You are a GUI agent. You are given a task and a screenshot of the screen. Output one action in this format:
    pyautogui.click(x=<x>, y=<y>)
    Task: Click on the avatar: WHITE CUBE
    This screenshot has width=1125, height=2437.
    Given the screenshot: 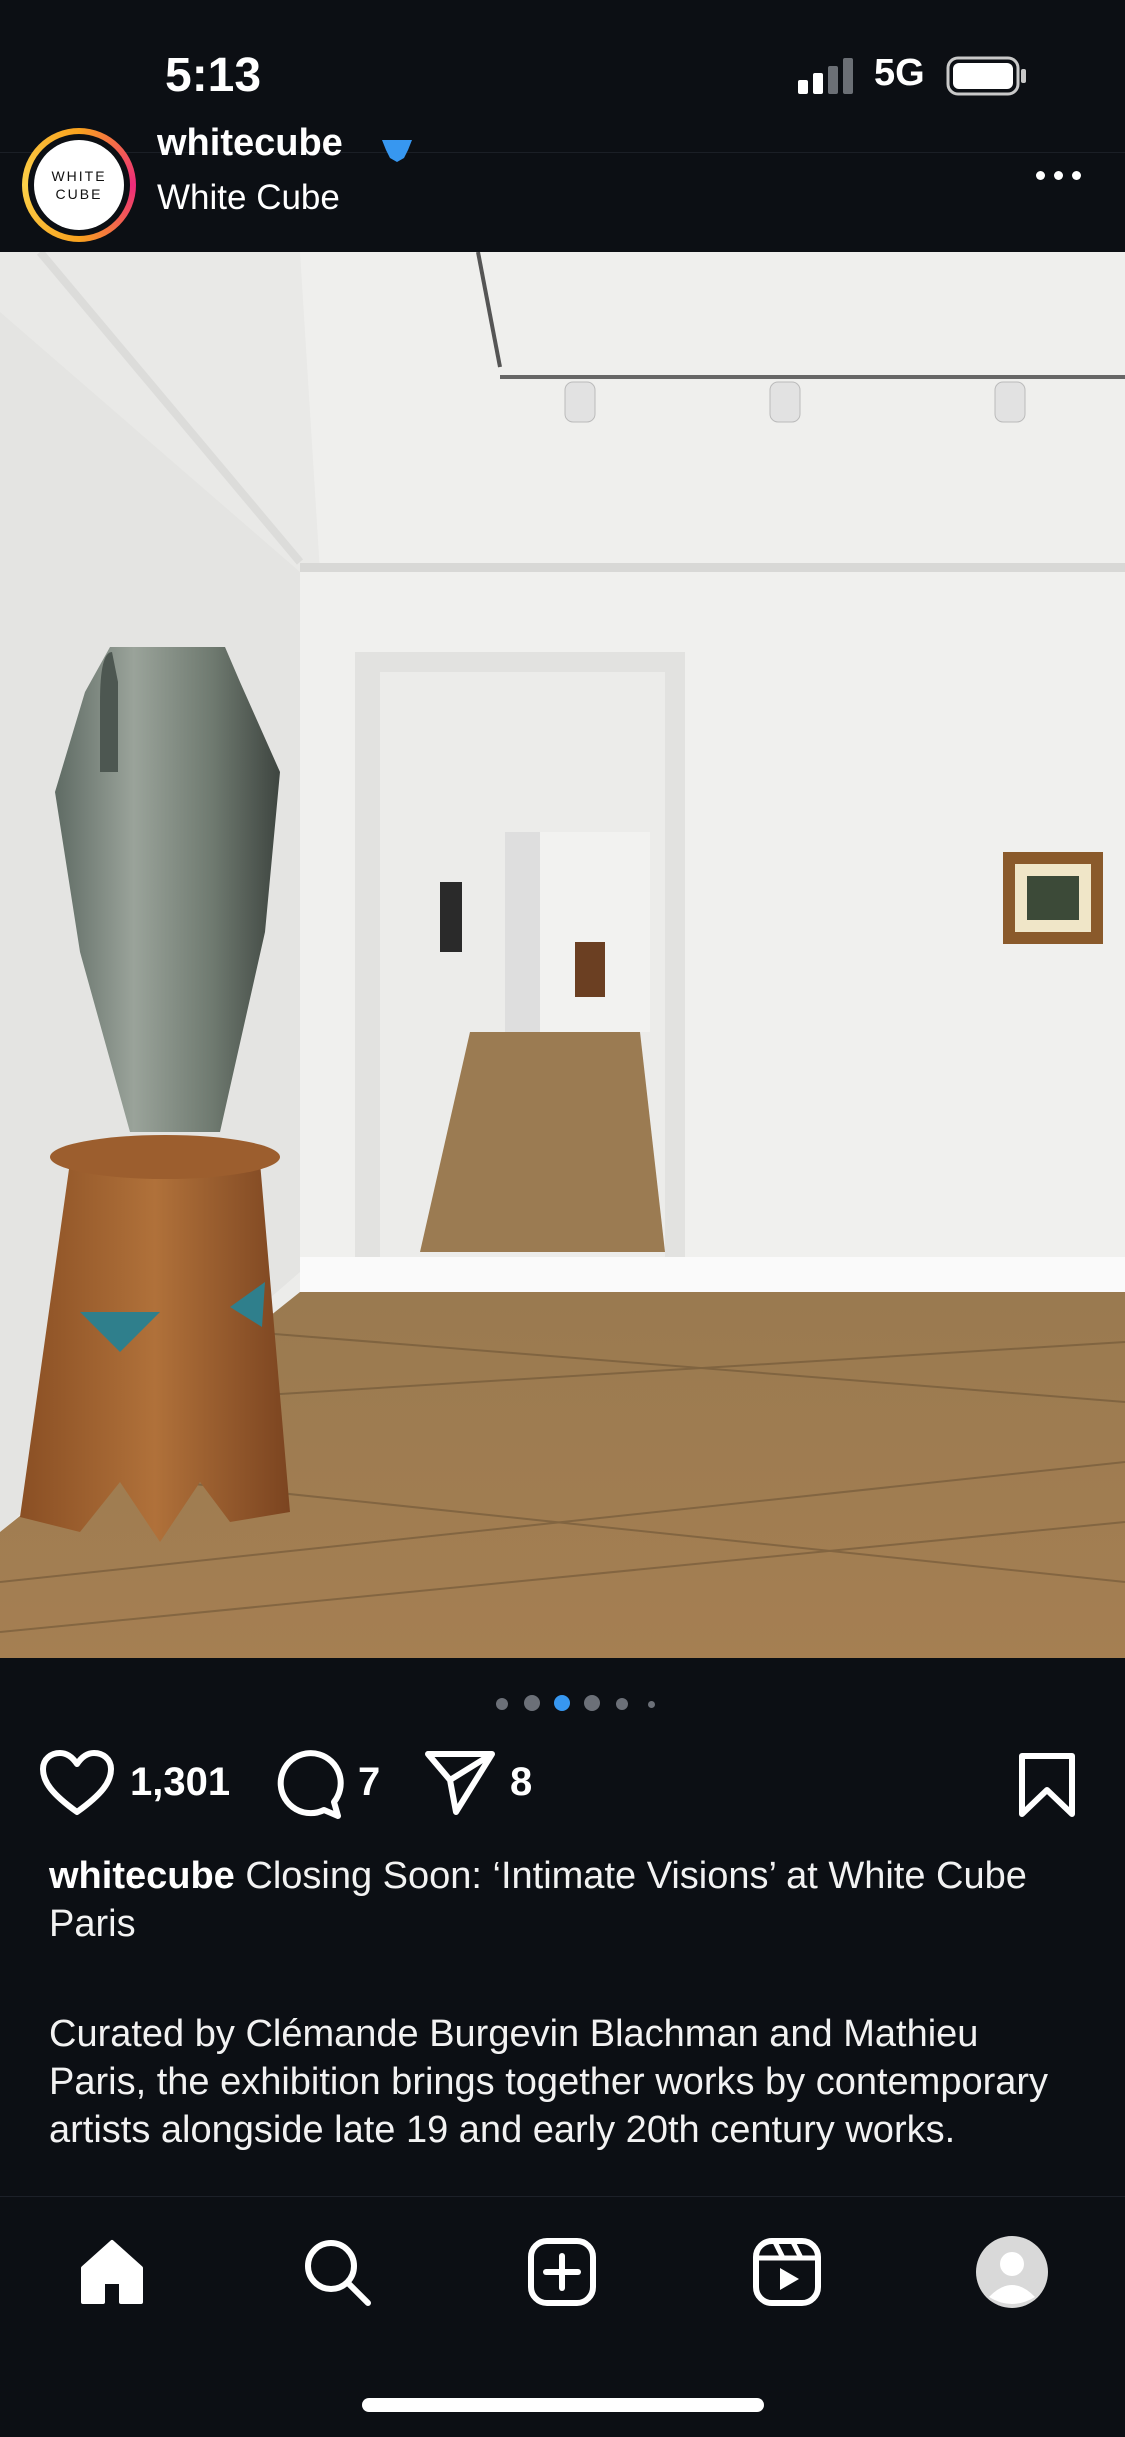 What is the action you would take?
    pyautogui.click(x=79, y=185)
    